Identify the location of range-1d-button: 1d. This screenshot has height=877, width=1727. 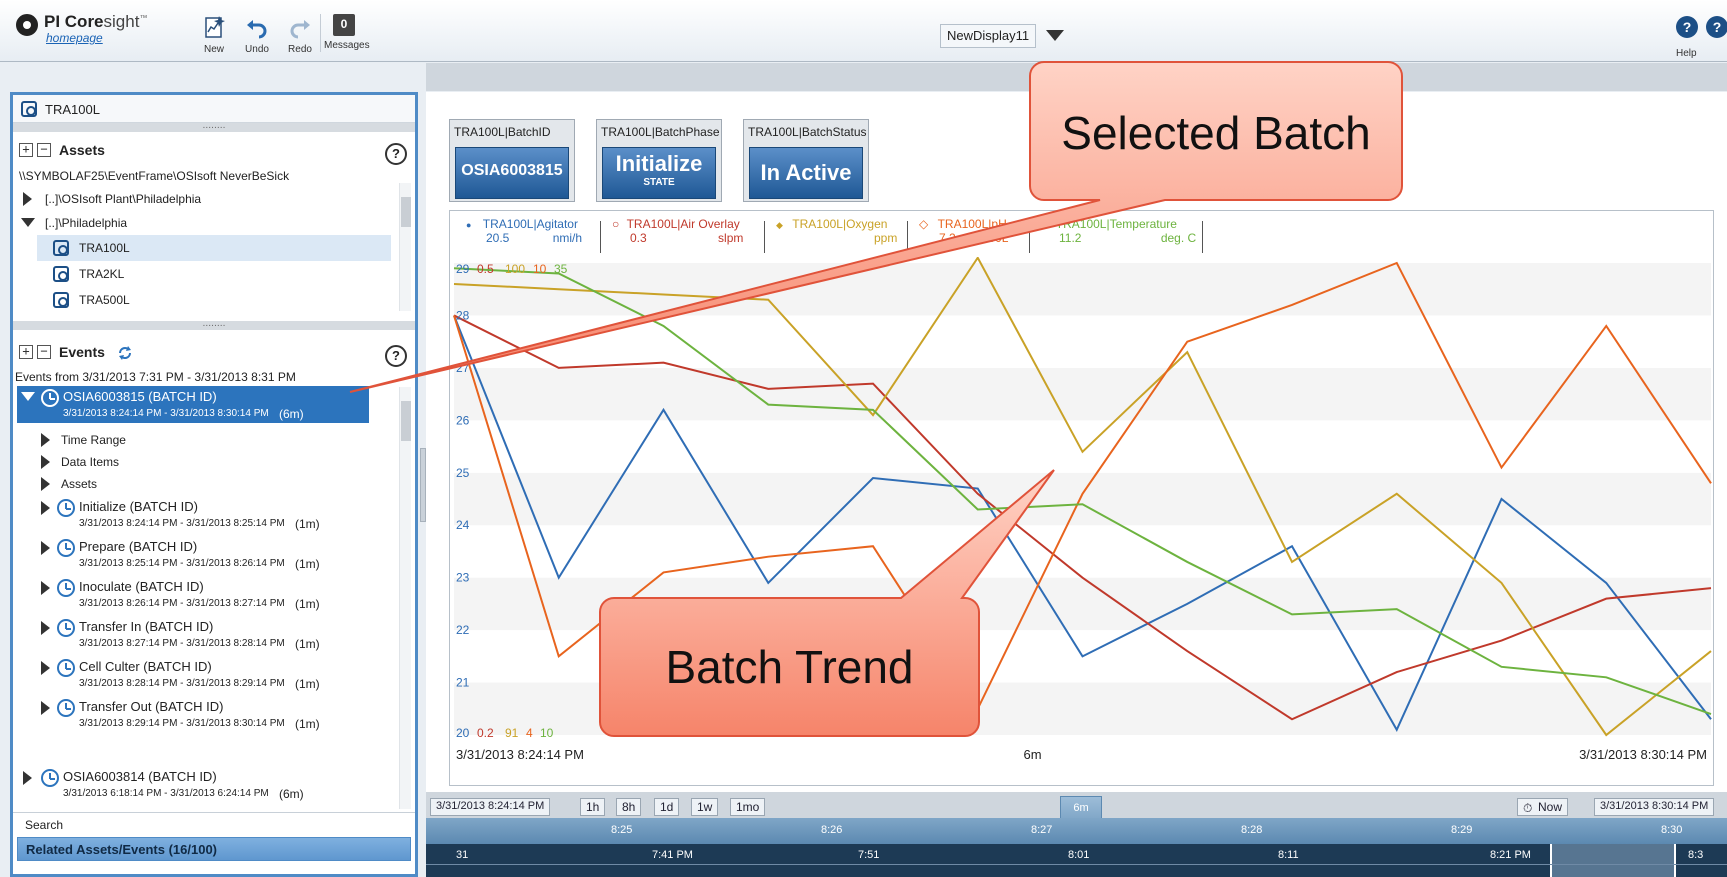
(667, 807).